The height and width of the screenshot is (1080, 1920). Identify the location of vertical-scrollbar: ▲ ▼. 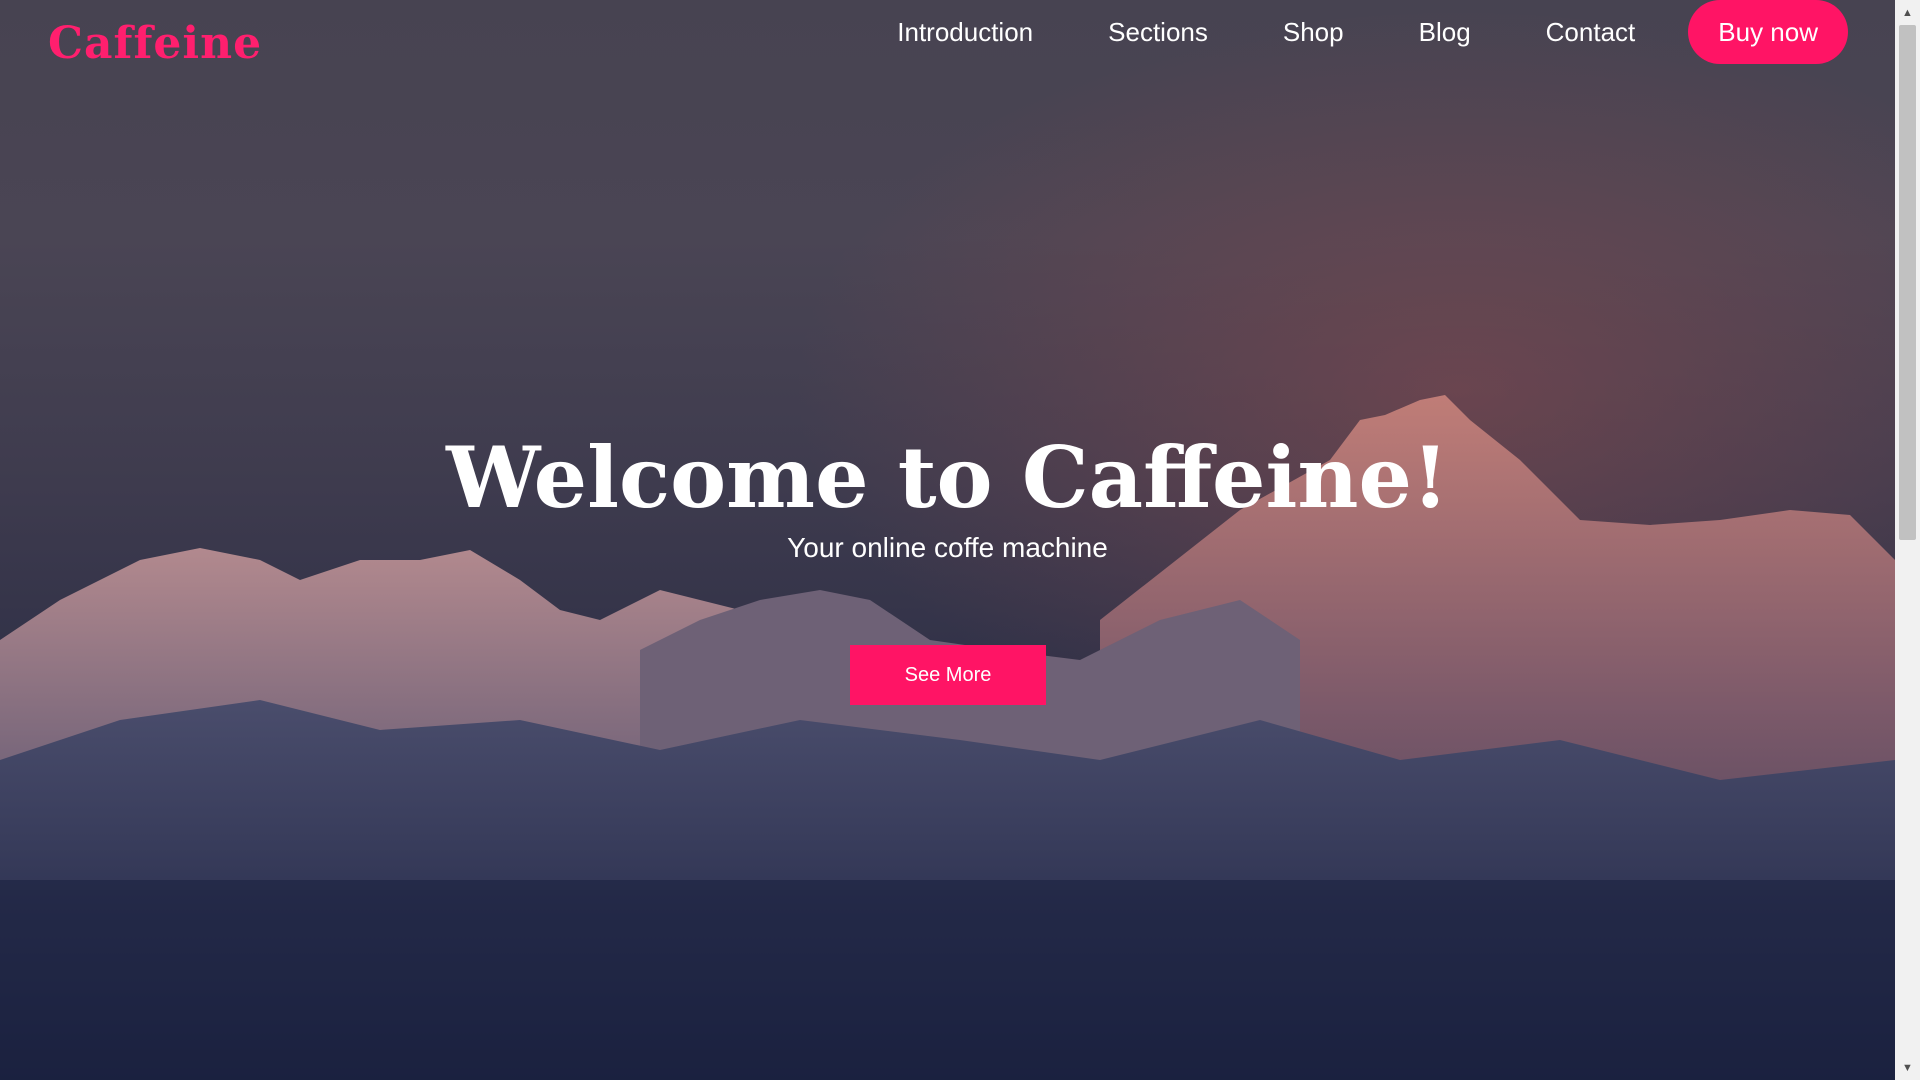
(1907, 540).